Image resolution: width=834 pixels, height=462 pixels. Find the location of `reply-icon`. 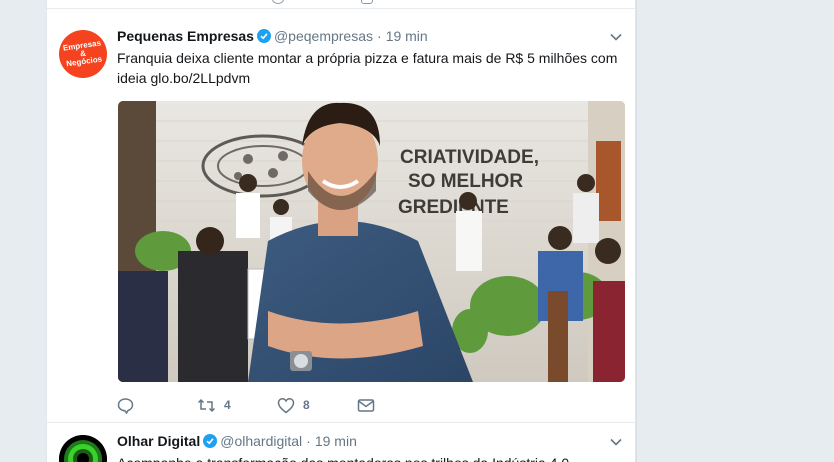

reply-icon is located at coordinates (125, 405).